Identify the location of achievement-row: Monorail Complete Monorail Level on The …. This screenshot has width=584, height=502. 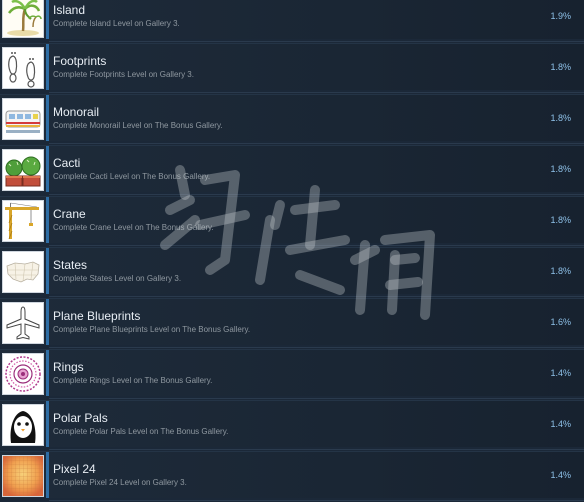
(292, 119).